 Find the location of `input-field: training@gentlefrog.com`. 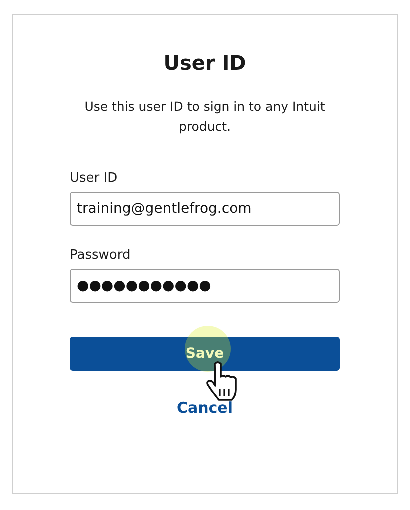

input-field: training@gentlefrog.com is located at coordinates (205, 209).